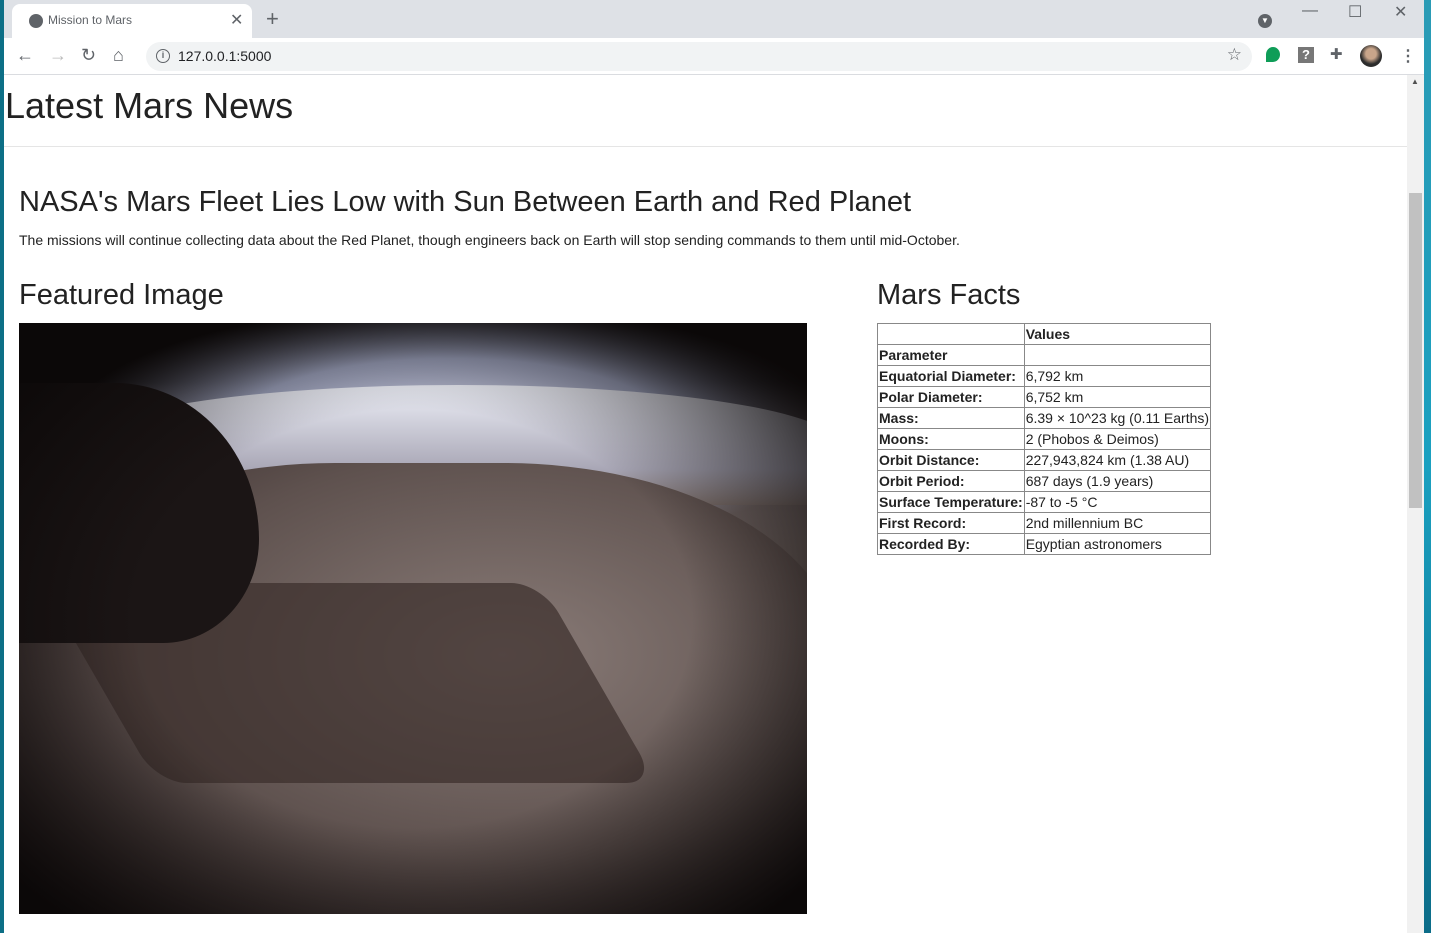 This screenshot has height=933, width=1431. Describe the element at coordinates (1117, 439) in the screenshot. I see `fact-value: 2 (Phobos & Deimos)` at that location.